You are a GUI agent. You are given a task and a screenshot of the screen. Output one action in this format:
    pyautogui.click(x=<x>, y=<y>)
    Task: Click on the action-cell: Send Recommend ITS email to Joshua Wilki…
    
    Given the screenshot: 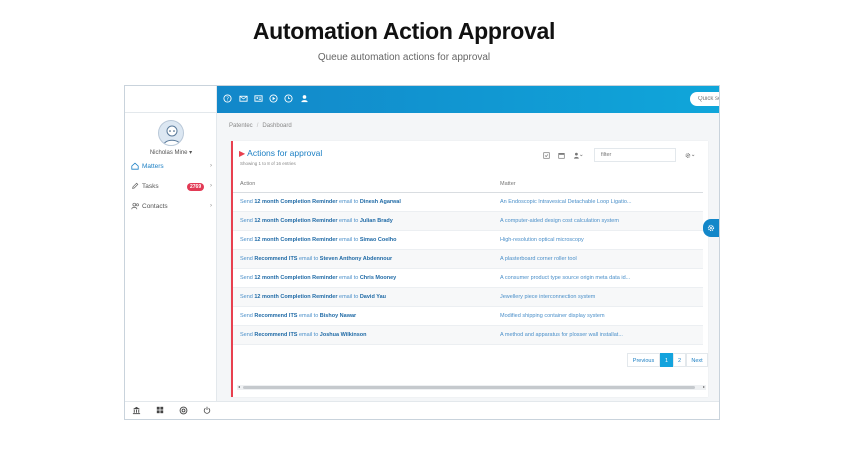 What is the action you would take?
    pyautogui.click(x=303, y=335)
    